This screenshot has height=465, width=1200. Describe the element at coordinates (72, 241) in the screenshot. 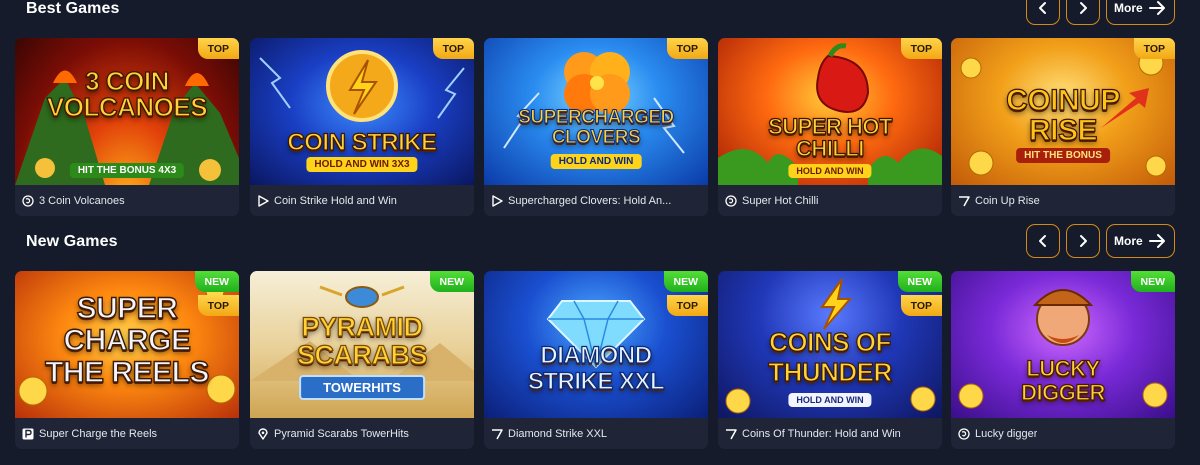

I see `section-title: New Games` at that location.